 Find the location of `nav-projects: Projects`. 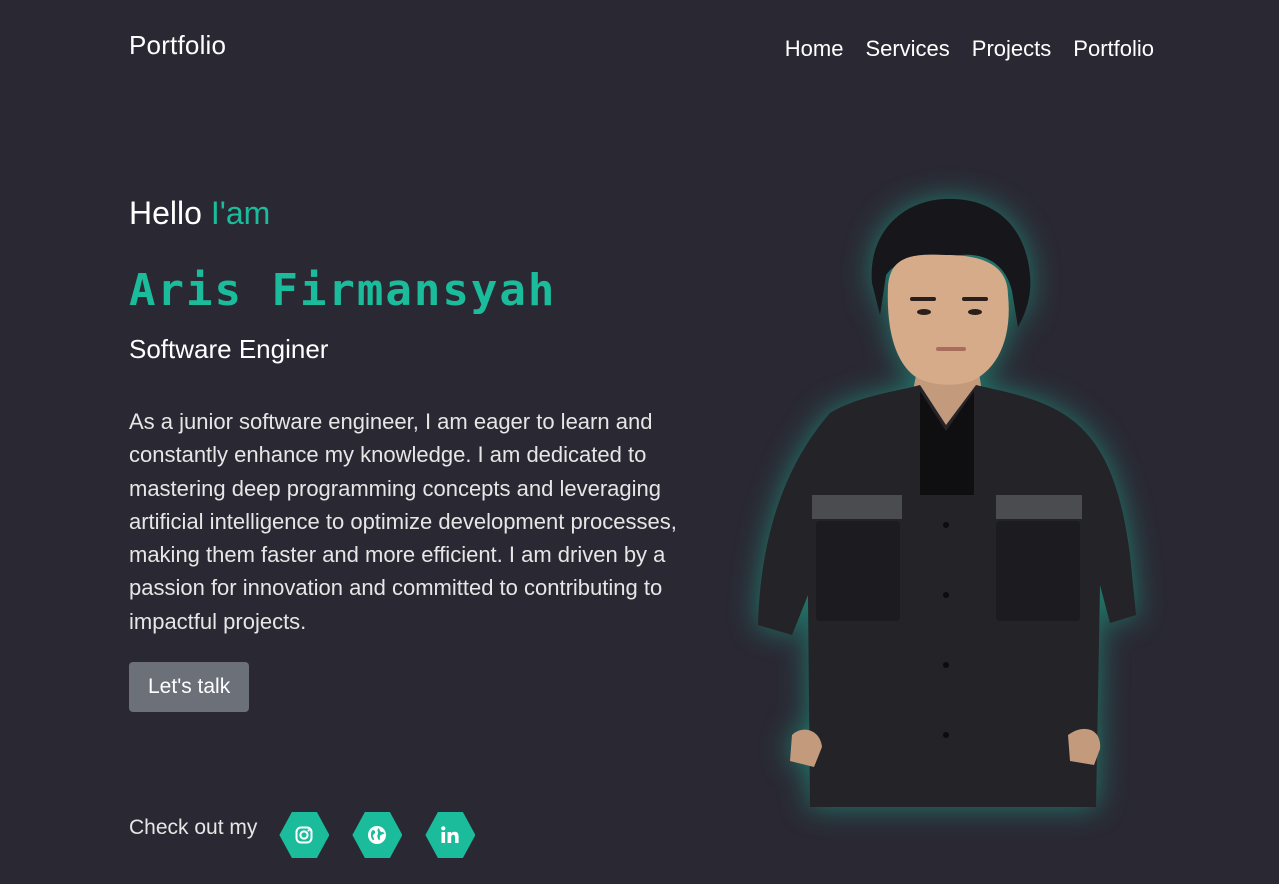

nav-projects: Projects is located at coordinates (1011, 49).